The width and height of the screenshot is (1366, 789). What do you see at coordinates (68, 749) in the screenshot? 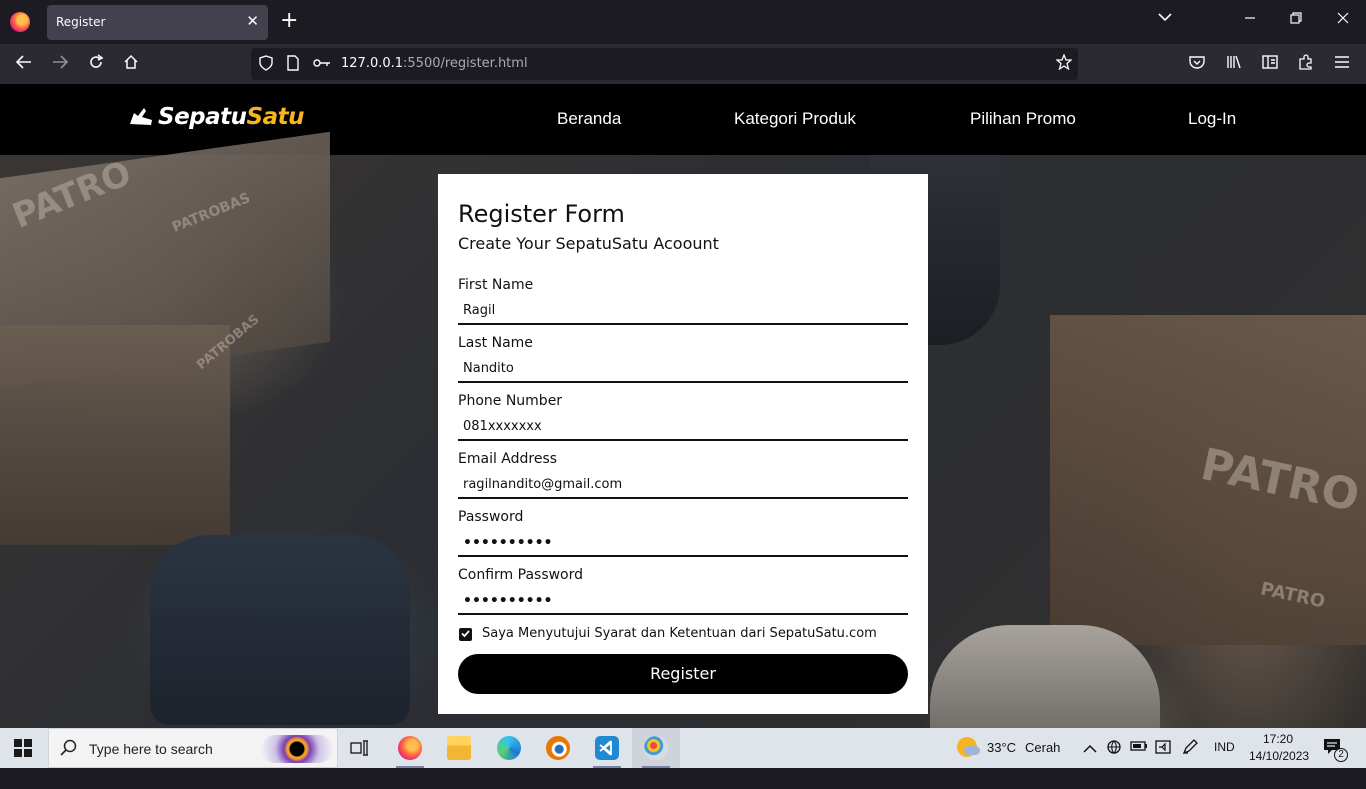
I see `search-icon` at bounding box center [68, 749].